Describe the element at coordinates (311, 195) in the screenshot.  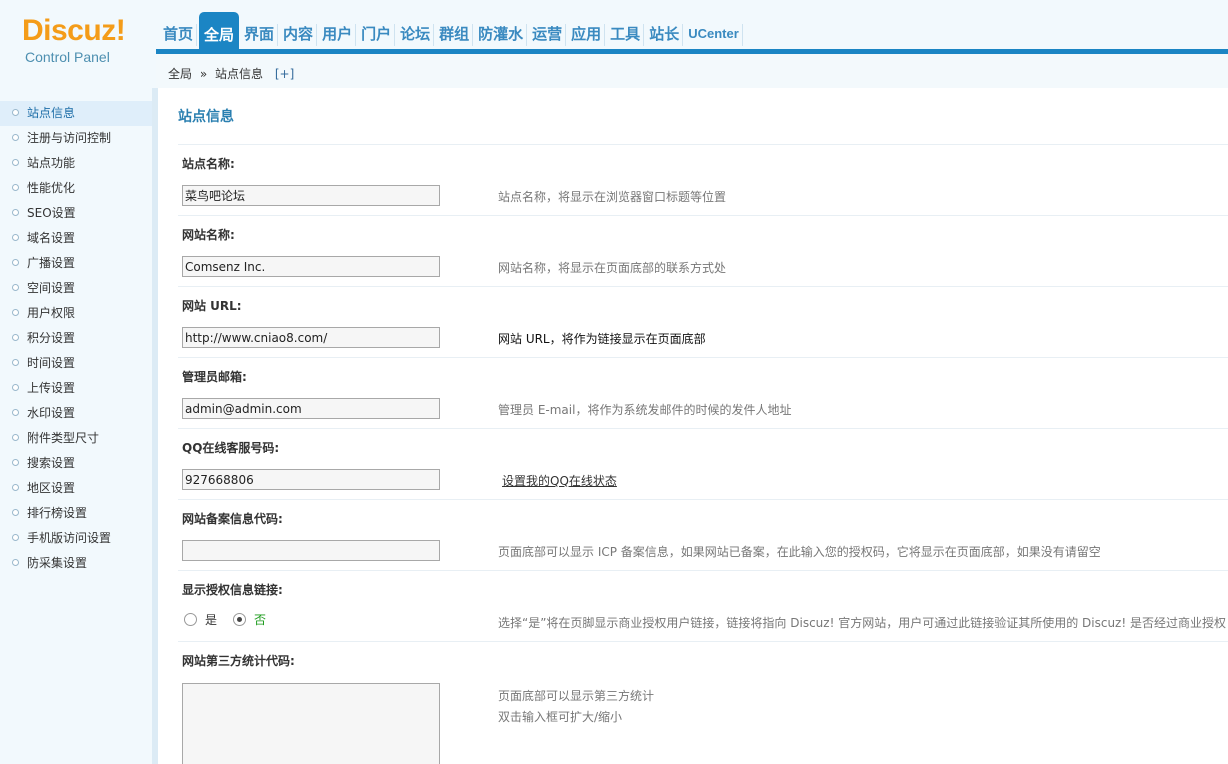
I see `sitename-input` at that location.